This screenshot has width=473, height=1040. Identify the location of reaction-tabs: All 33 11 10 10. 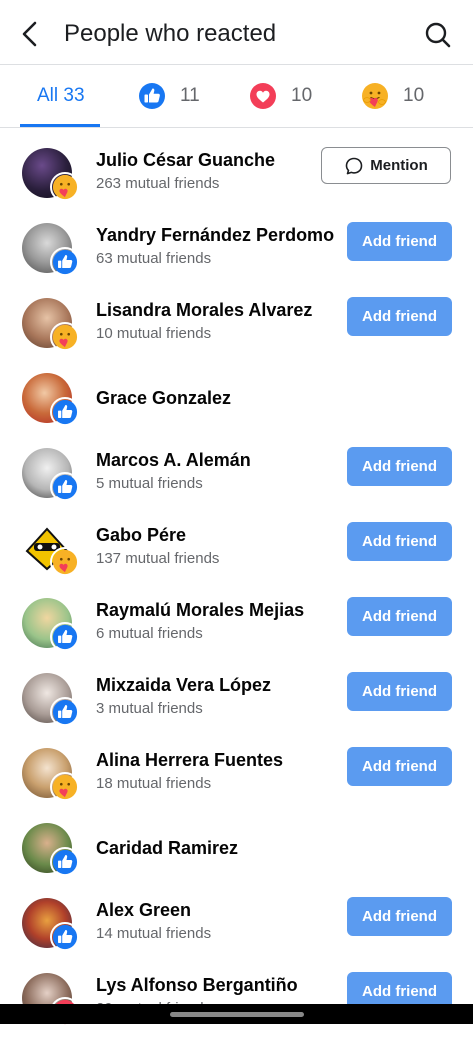
(236, 96).